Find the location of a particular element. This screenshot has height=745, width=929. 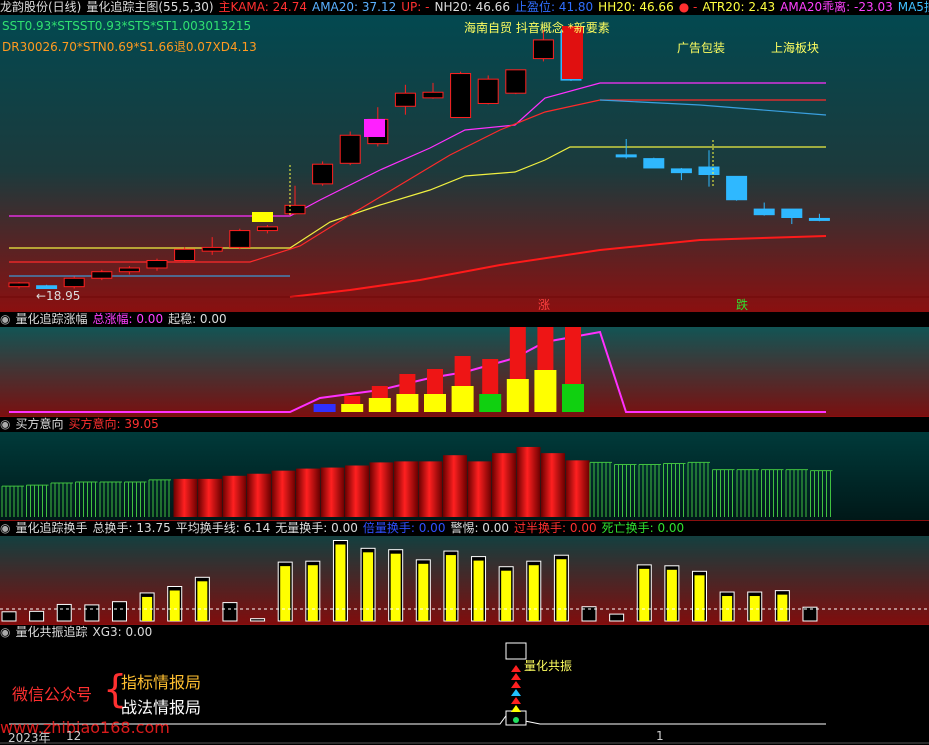

fall-marker: 跌 is located at coordinates (742, 304).